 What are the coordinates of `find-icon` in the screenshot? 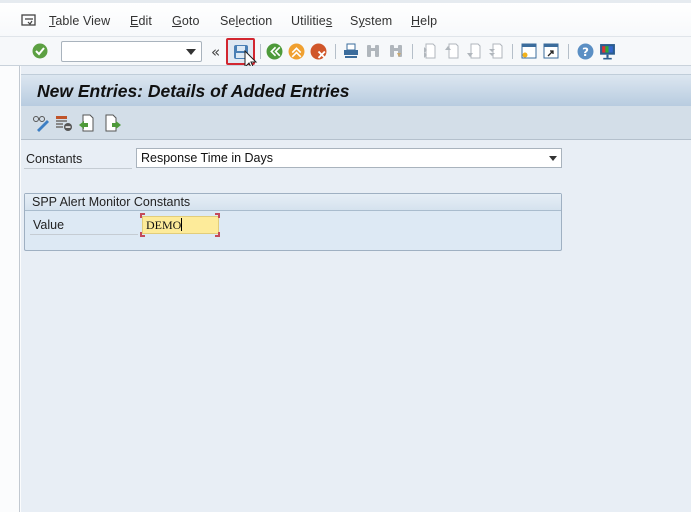 It's located at (373, 51).